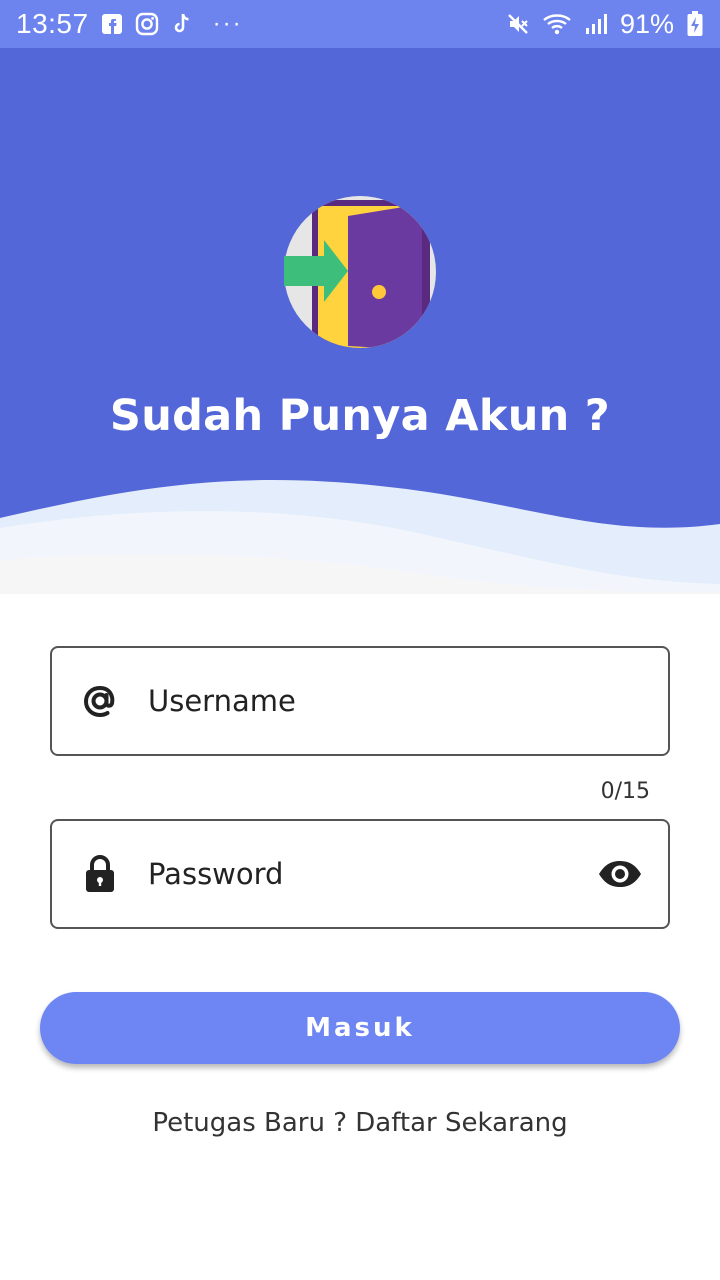  Describe the element at coordinates (518, 24) in the screenshot. I see `mute-icon` at that location.